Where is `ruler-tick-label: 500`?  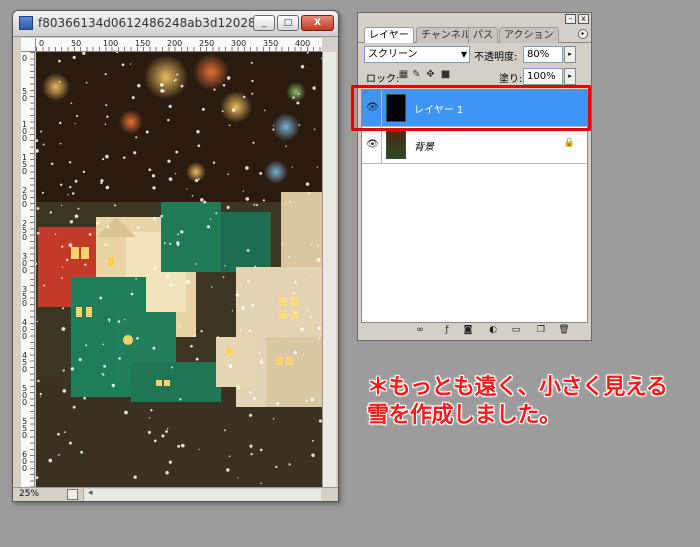
ruler-tick-label: 500 is located at coordinates (25, 395).